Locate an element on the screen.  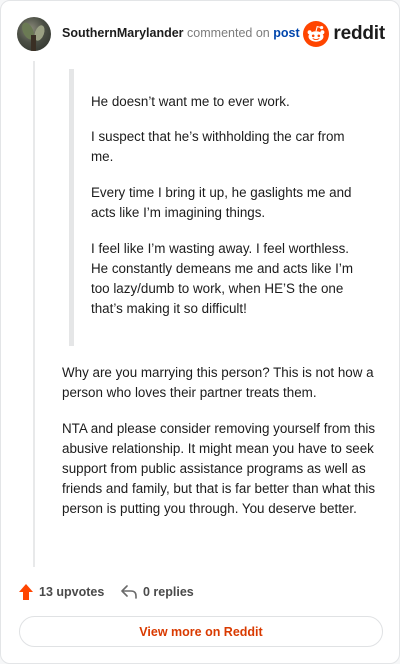
reddit-brand: reddit is located at coordinates (344, 34).